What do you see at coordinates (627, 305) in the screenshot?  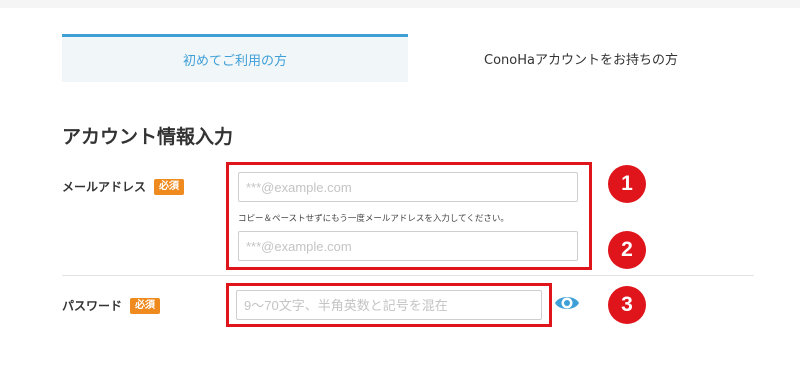 I see `annotation-marker-3: 3` at bounding box center [627, 305].